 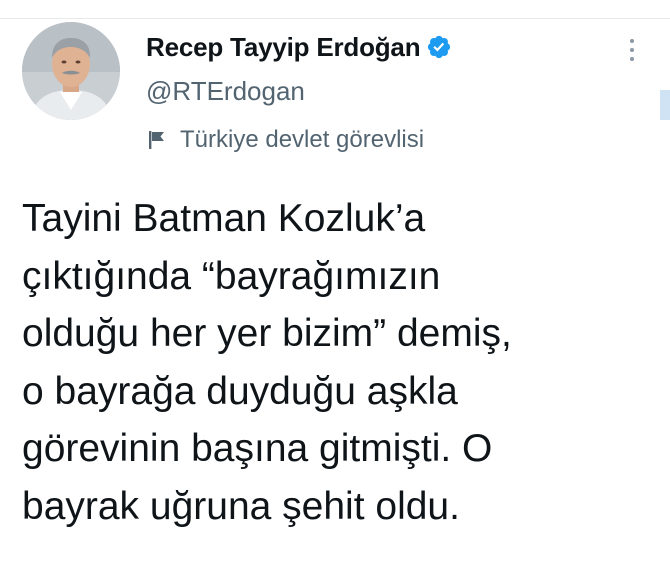 I want to click on account-label-text: Türkiye devlet görevlisi, so click(x=302, y=139).